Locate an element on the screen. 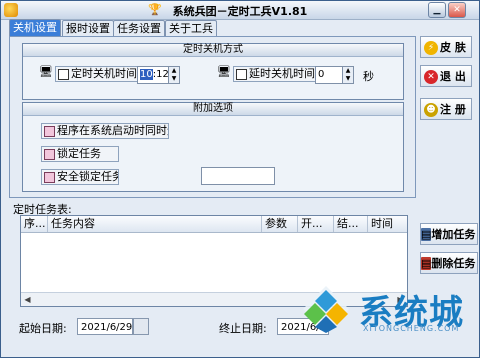 This screenshot has height=358, width=480. start-date-dropdown is located at coordinates (141, 326).